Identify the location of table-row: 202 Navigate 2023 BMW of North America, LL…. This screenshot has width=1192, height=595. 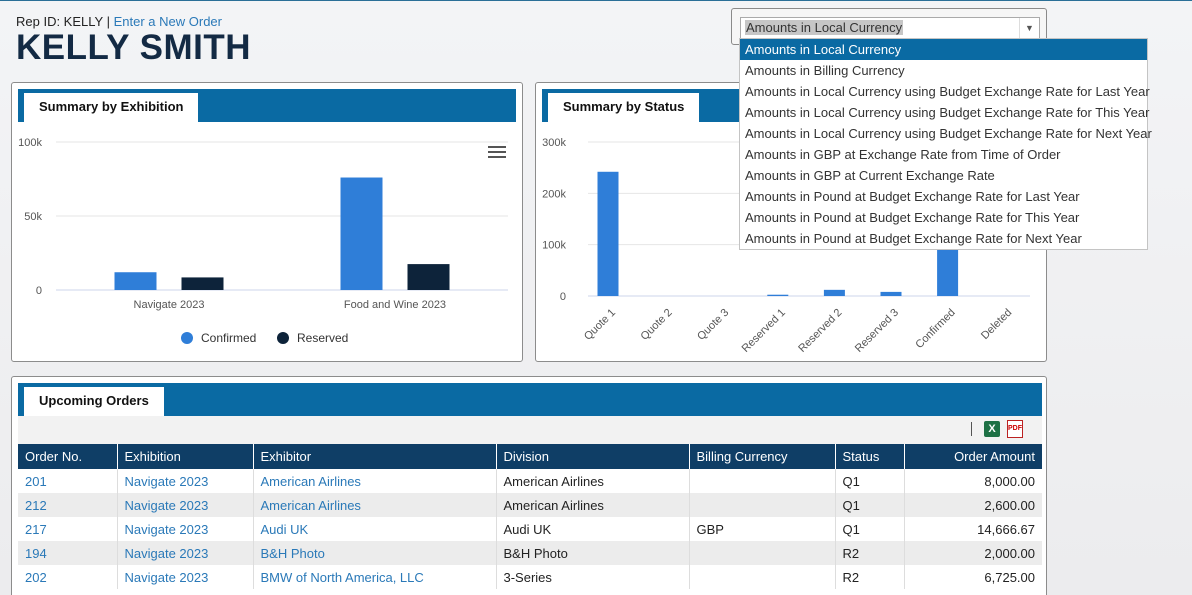
(530, 577).